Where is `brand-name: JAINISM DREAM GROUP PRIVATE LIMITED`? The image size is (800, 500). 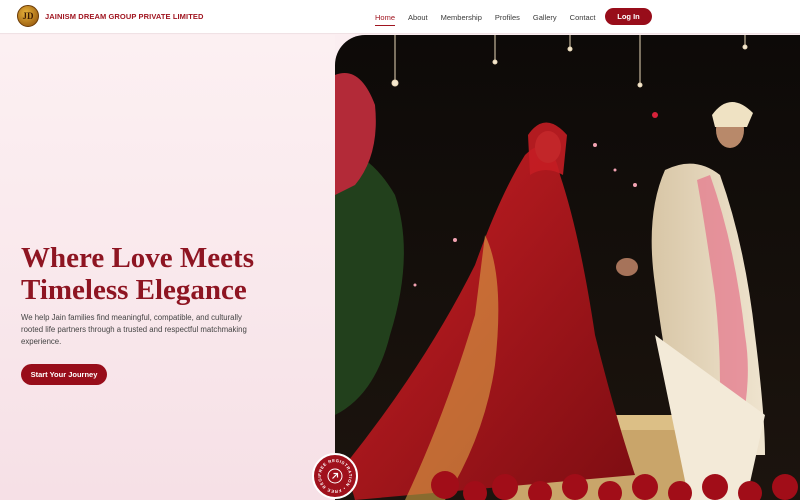
brand-name: JAINISM DREAM GROUP PRIVATE LIMITED is located at coordinates (124, 16).